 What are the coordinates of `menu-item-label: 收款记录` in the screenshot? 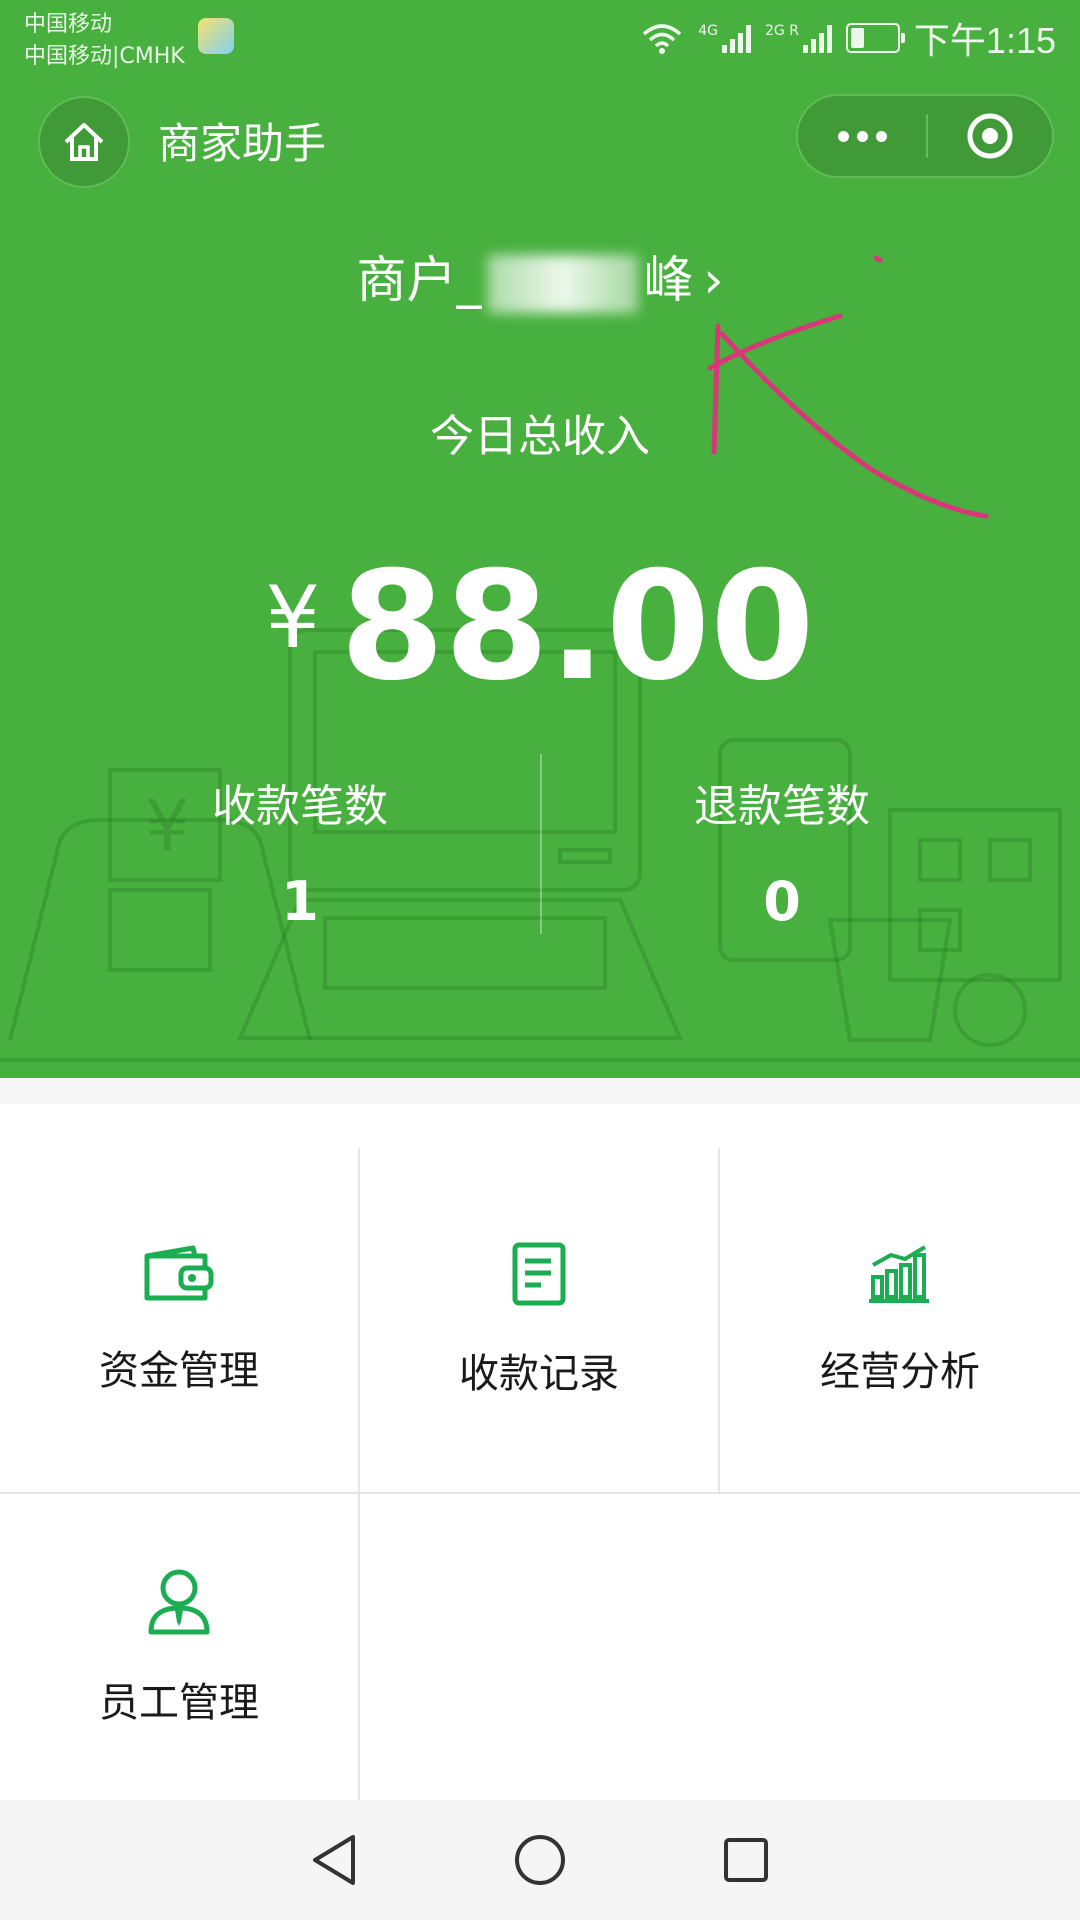 It's located at (539, 1374).